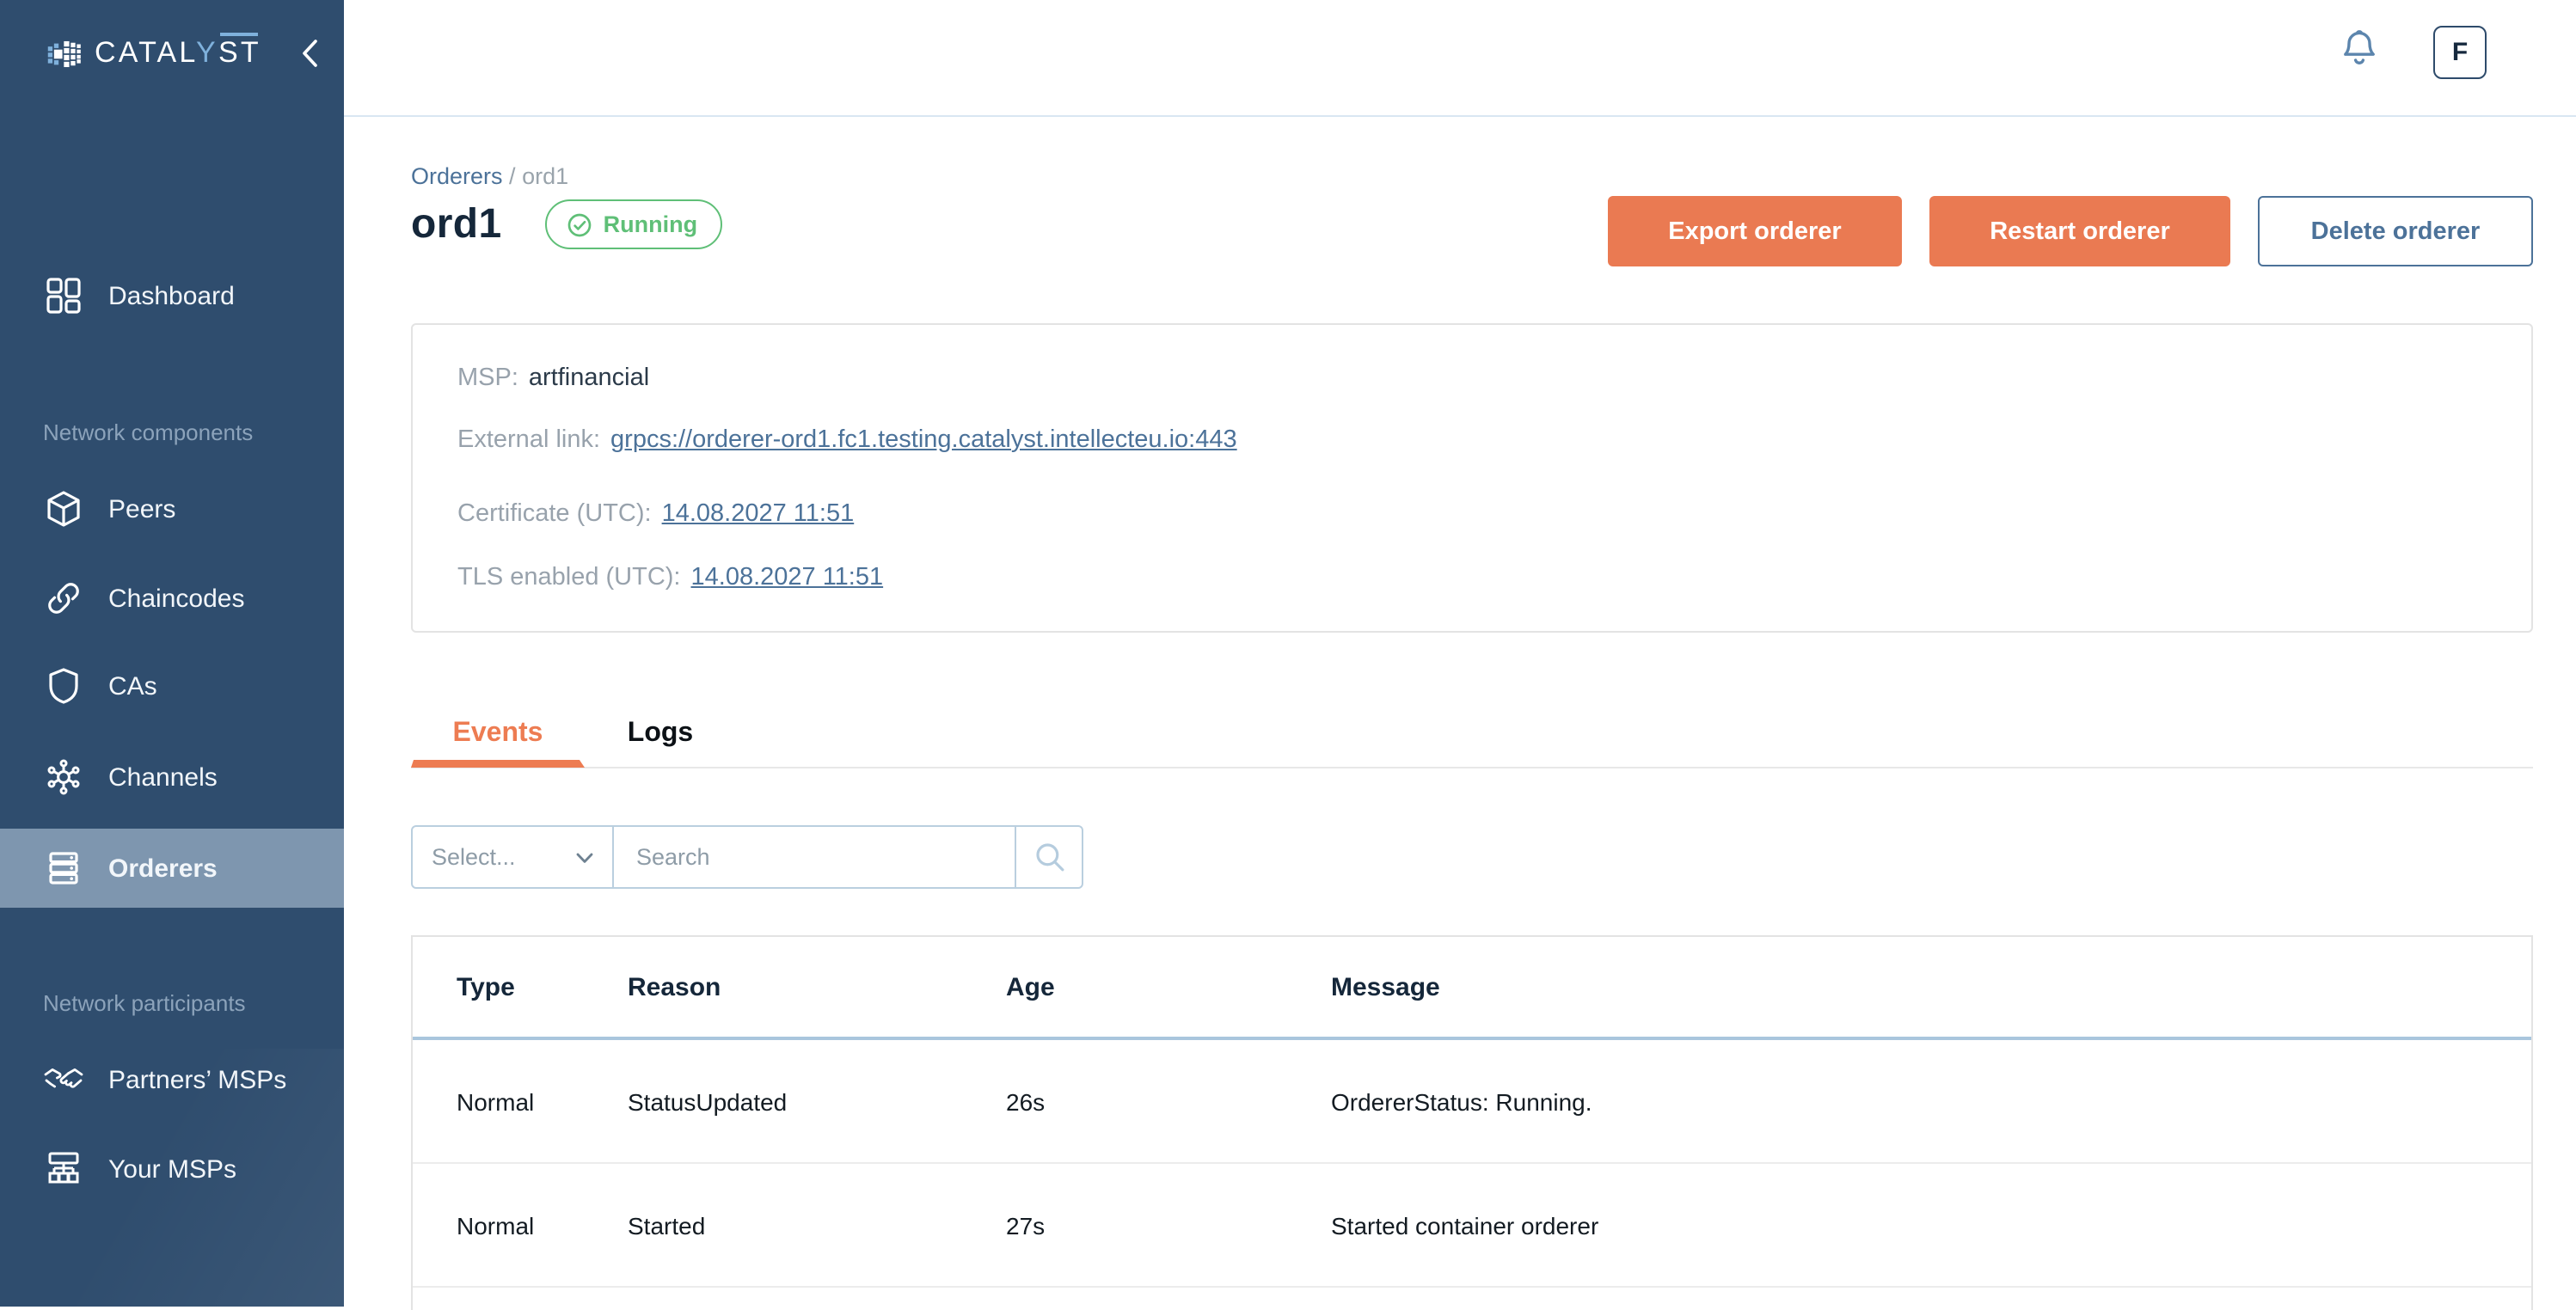 The height and width of the screenshot is (1310, 2576). I want to click on org-chart-icon, so click(63, 1169).